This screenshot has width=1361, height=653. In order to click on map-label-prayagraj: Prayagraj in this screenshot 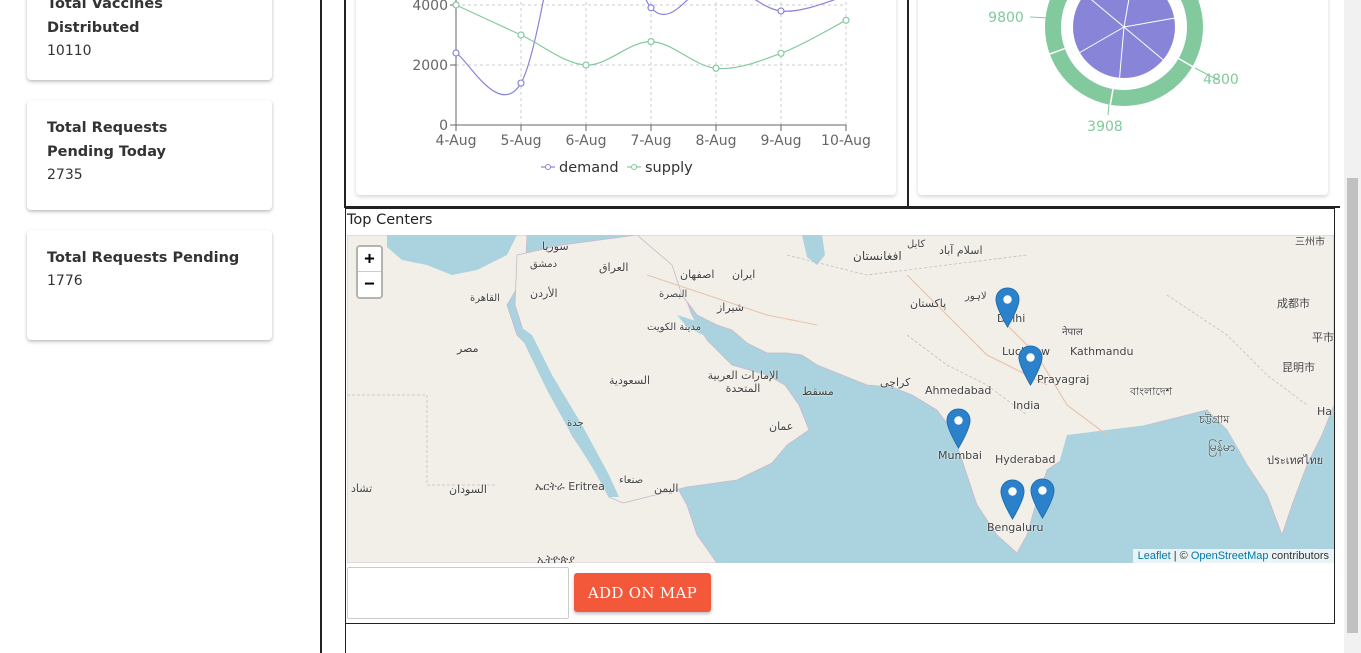, I will do `click(1063, 379)`.